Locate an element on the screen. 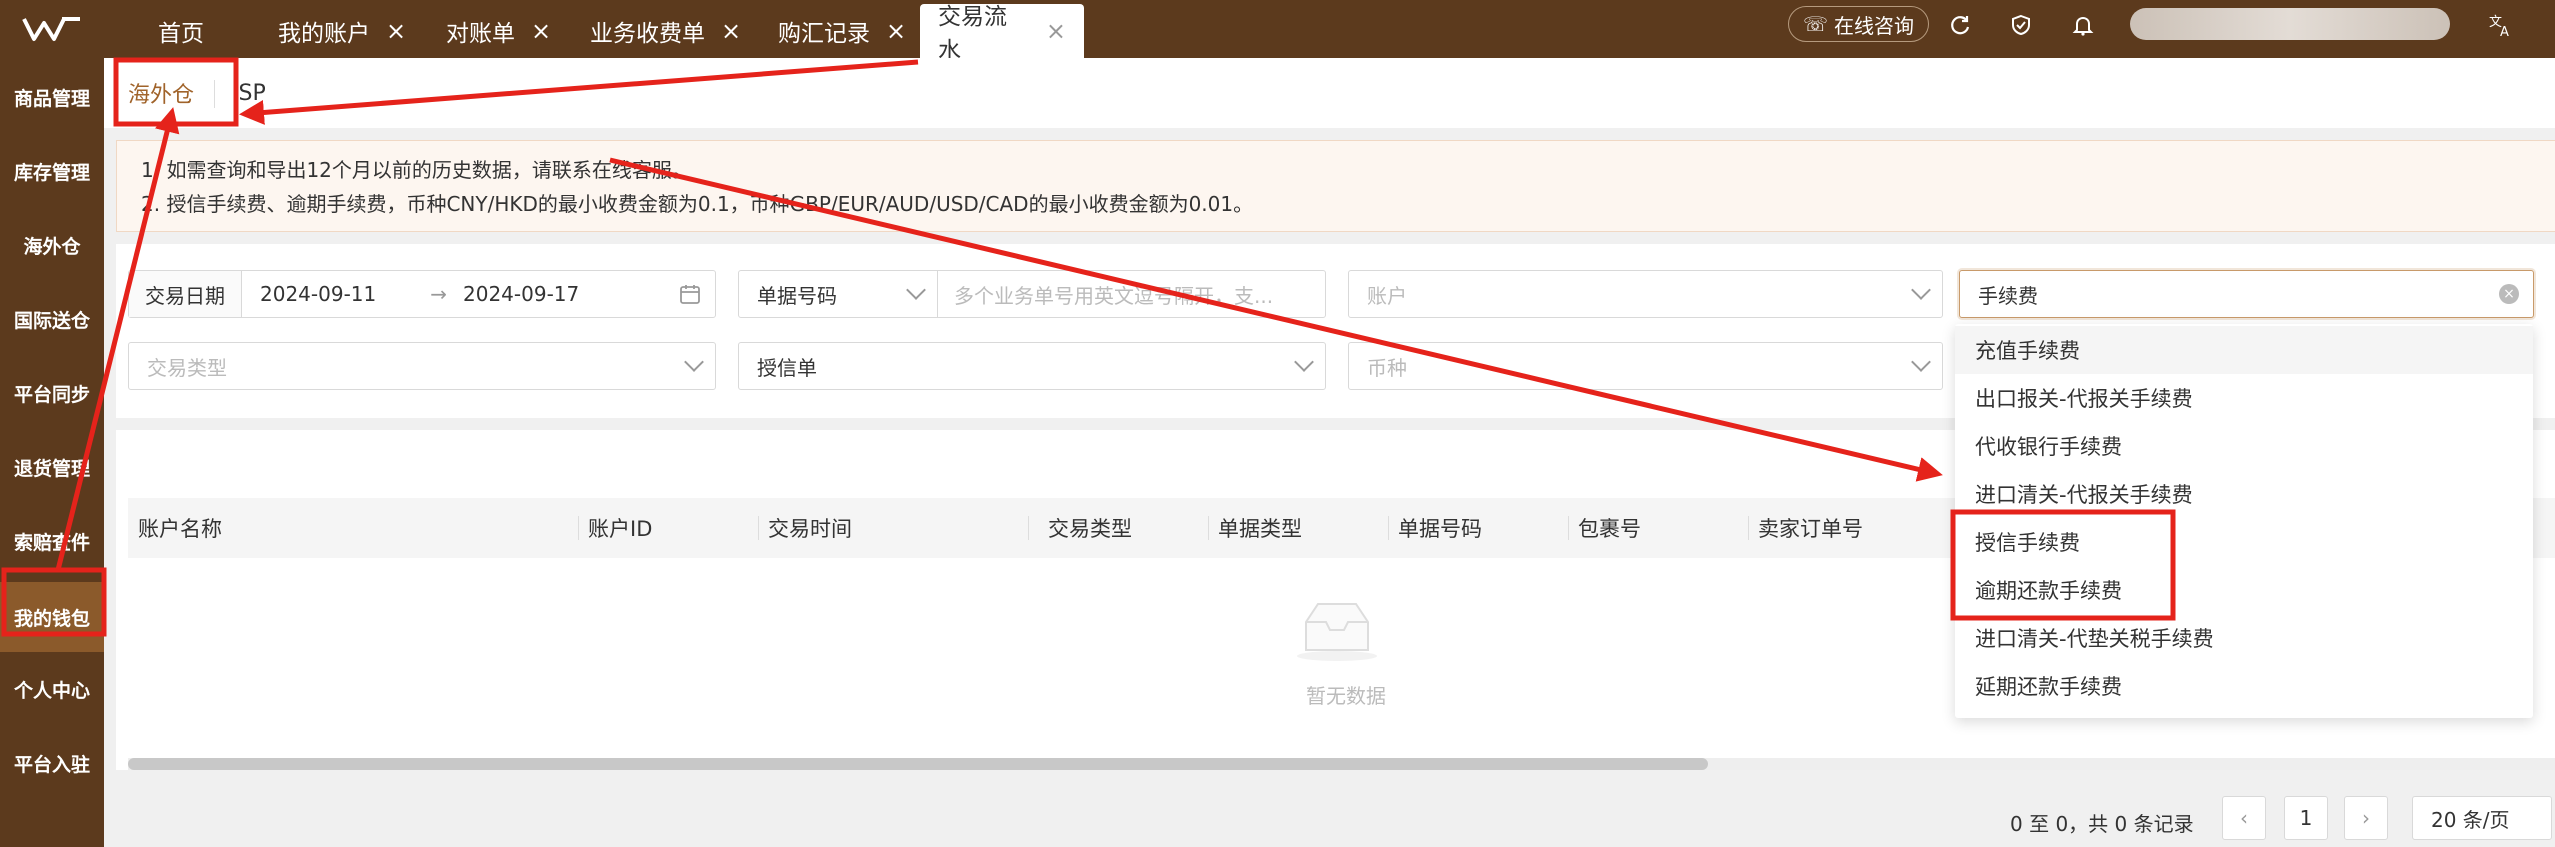 This screenshot has height=847, width=2555. column-header: 账户名称 is located at coordinates (180, 529).